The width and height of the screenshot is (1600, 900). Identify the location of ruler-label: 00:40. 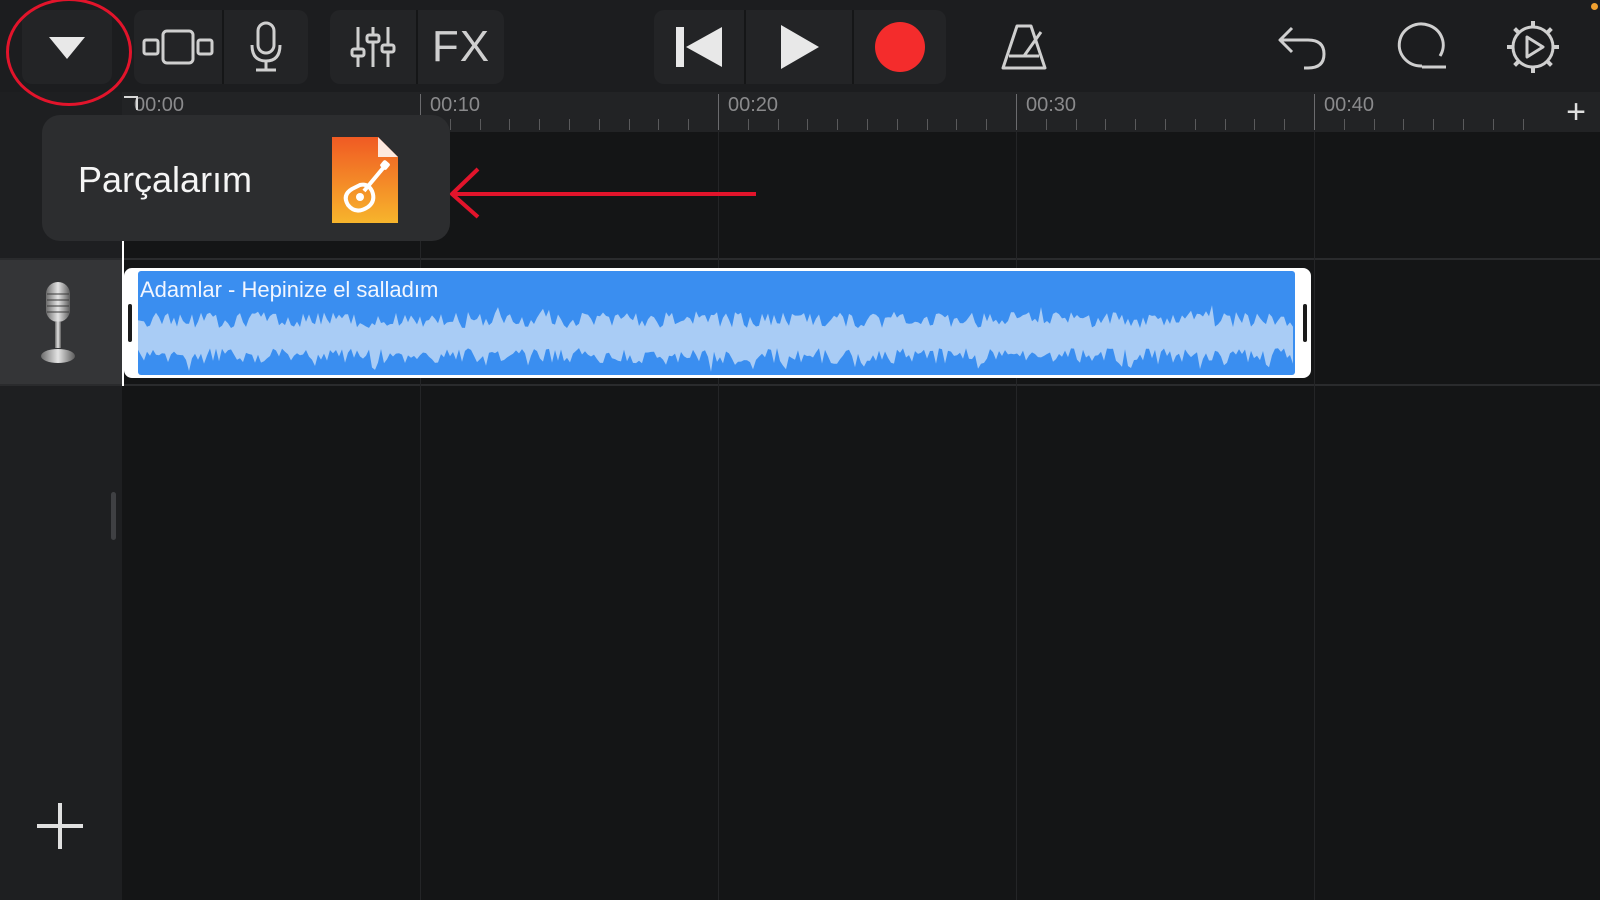
(1349, 105).